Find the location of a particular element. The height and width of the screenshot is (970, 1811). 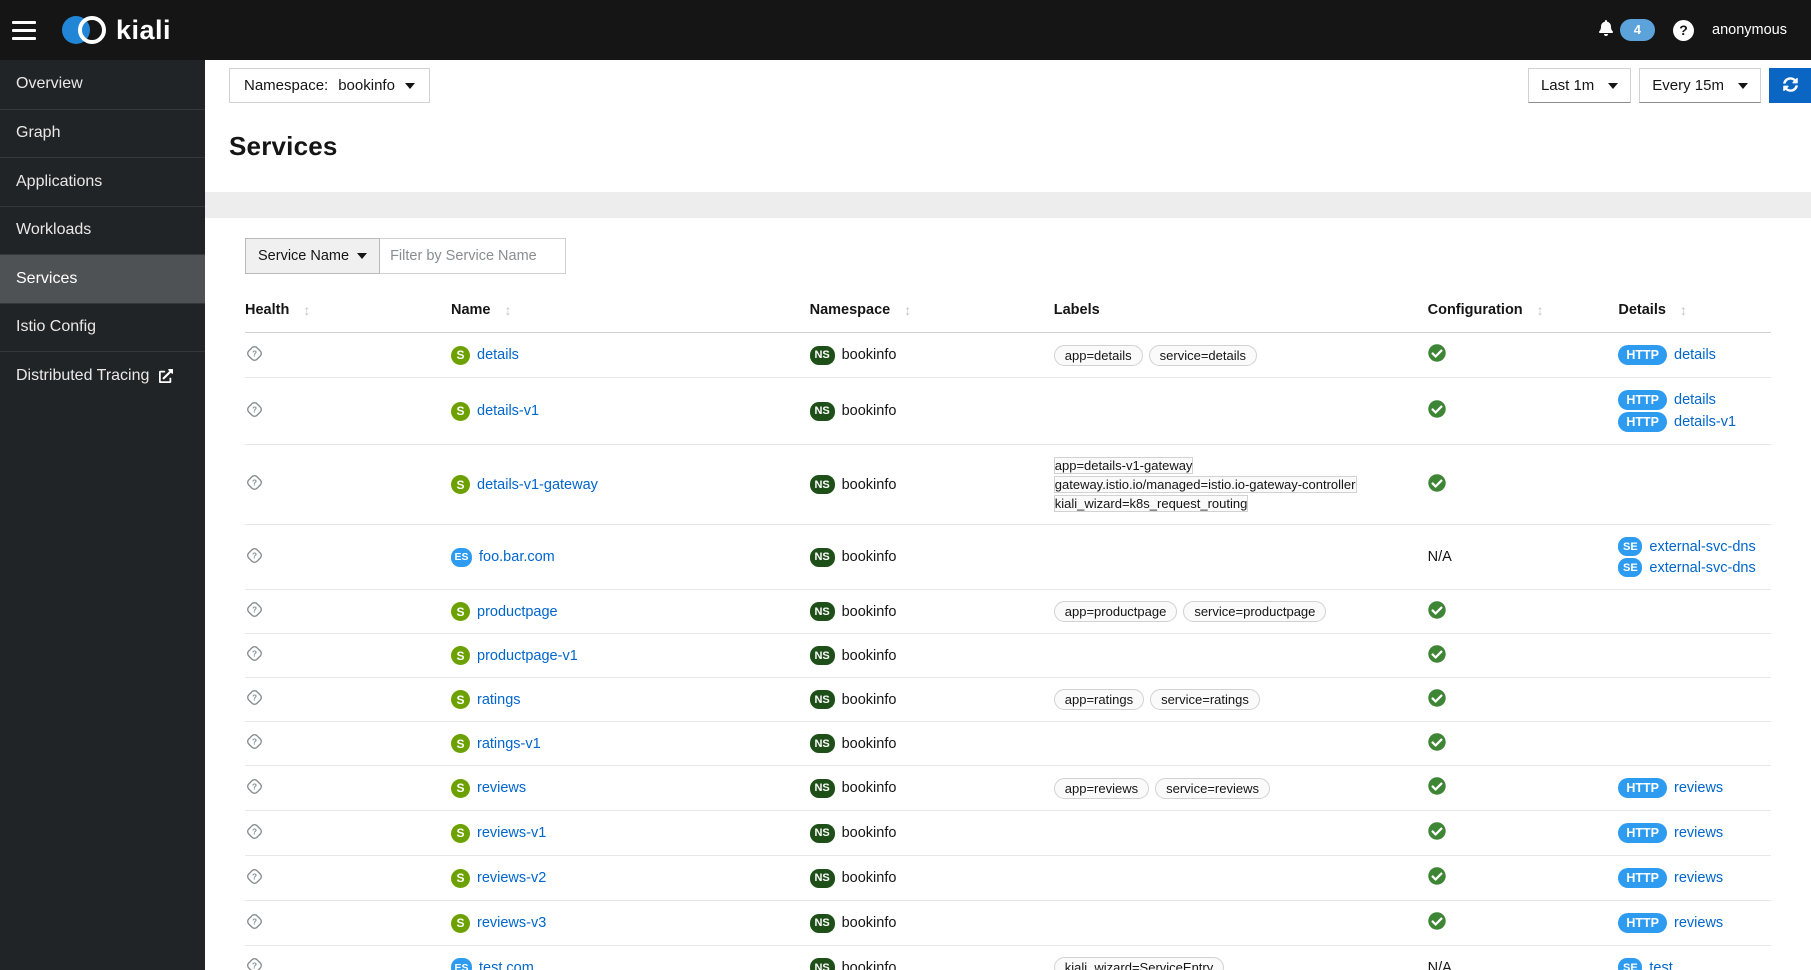

service-link: foo.bar.com is located at coordinates (517, 557).